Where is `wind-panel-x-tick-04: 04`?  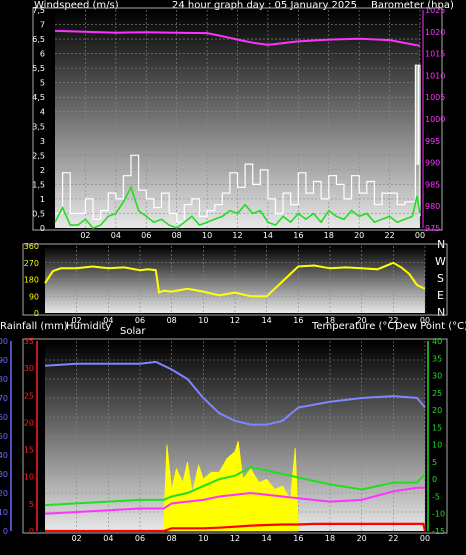
wind-panel-x-tick-04: 04 is located at coordinates (116, 235).